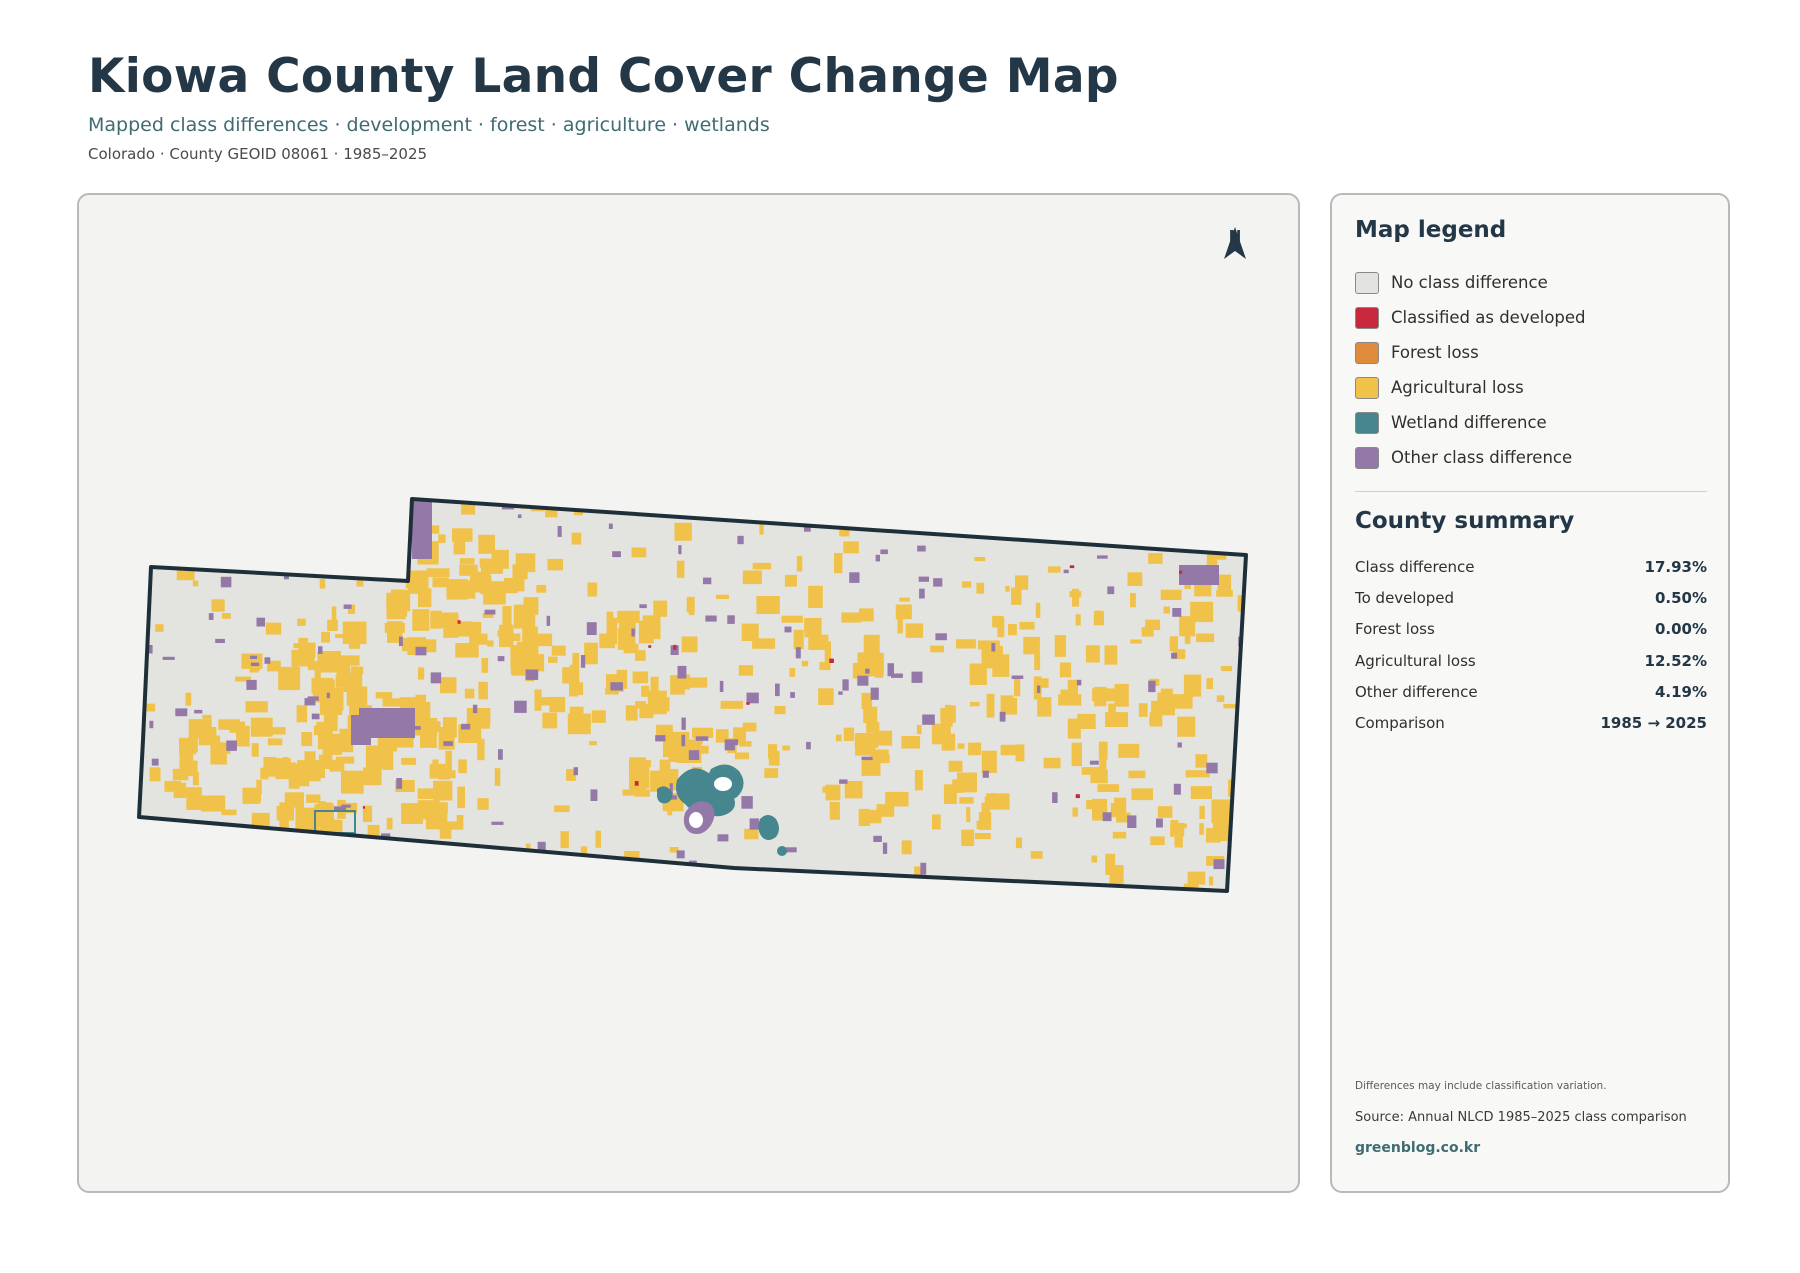 This screenshot has width=1800, height=1273. Describe the element at coordinates (1417, 1148) in the screenshot. I see `site-link: greenblog.co.kr` at that location.